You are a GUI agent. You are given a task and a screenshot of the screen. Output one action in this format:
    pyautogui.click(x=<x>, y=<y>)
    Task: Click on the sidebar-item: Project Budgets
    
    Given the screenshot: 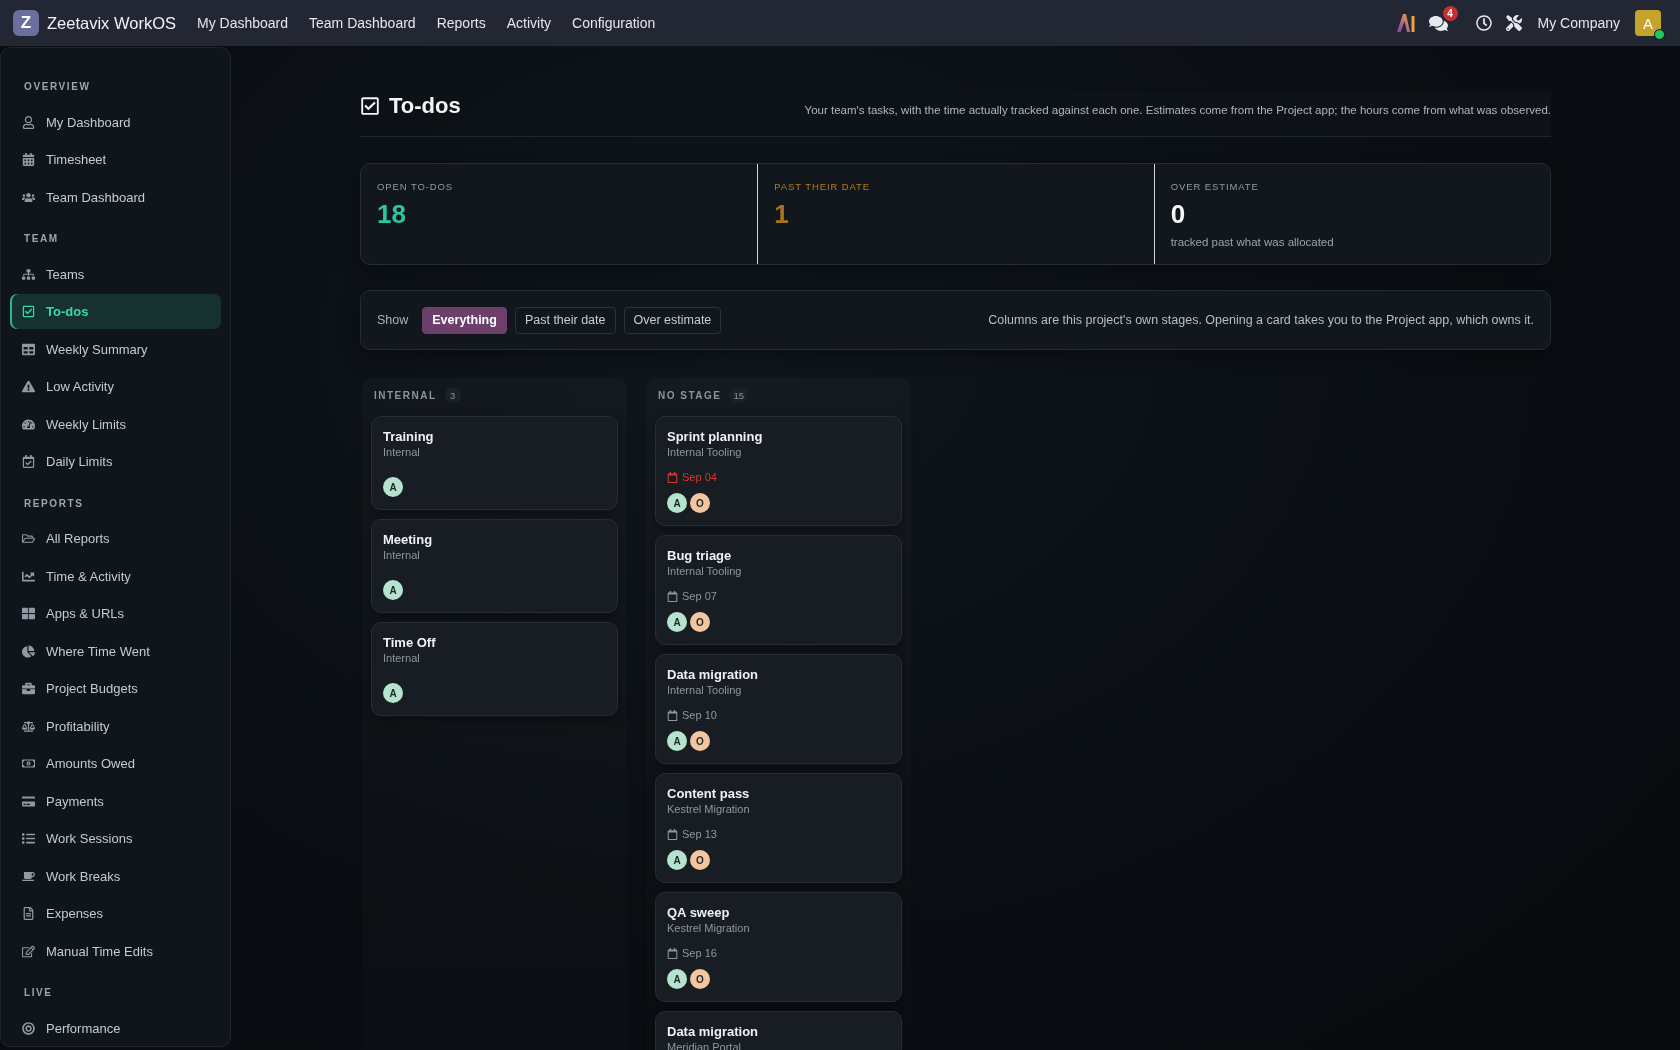 What is the action you would take?
    pyautogui.click(x=115, y=688)
    